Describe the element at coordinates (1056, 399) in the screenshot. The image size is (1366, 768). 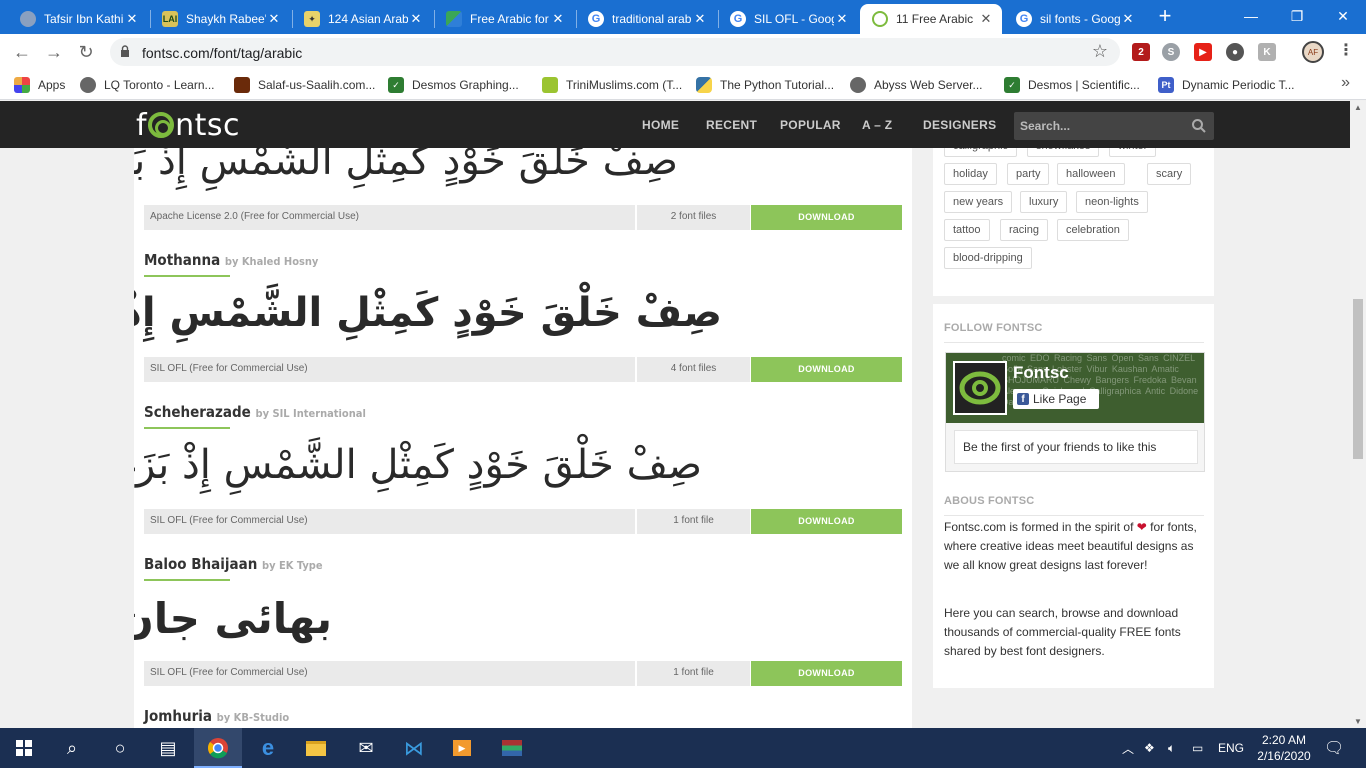
I see `facebook-like-button: f Like Page` at that location.